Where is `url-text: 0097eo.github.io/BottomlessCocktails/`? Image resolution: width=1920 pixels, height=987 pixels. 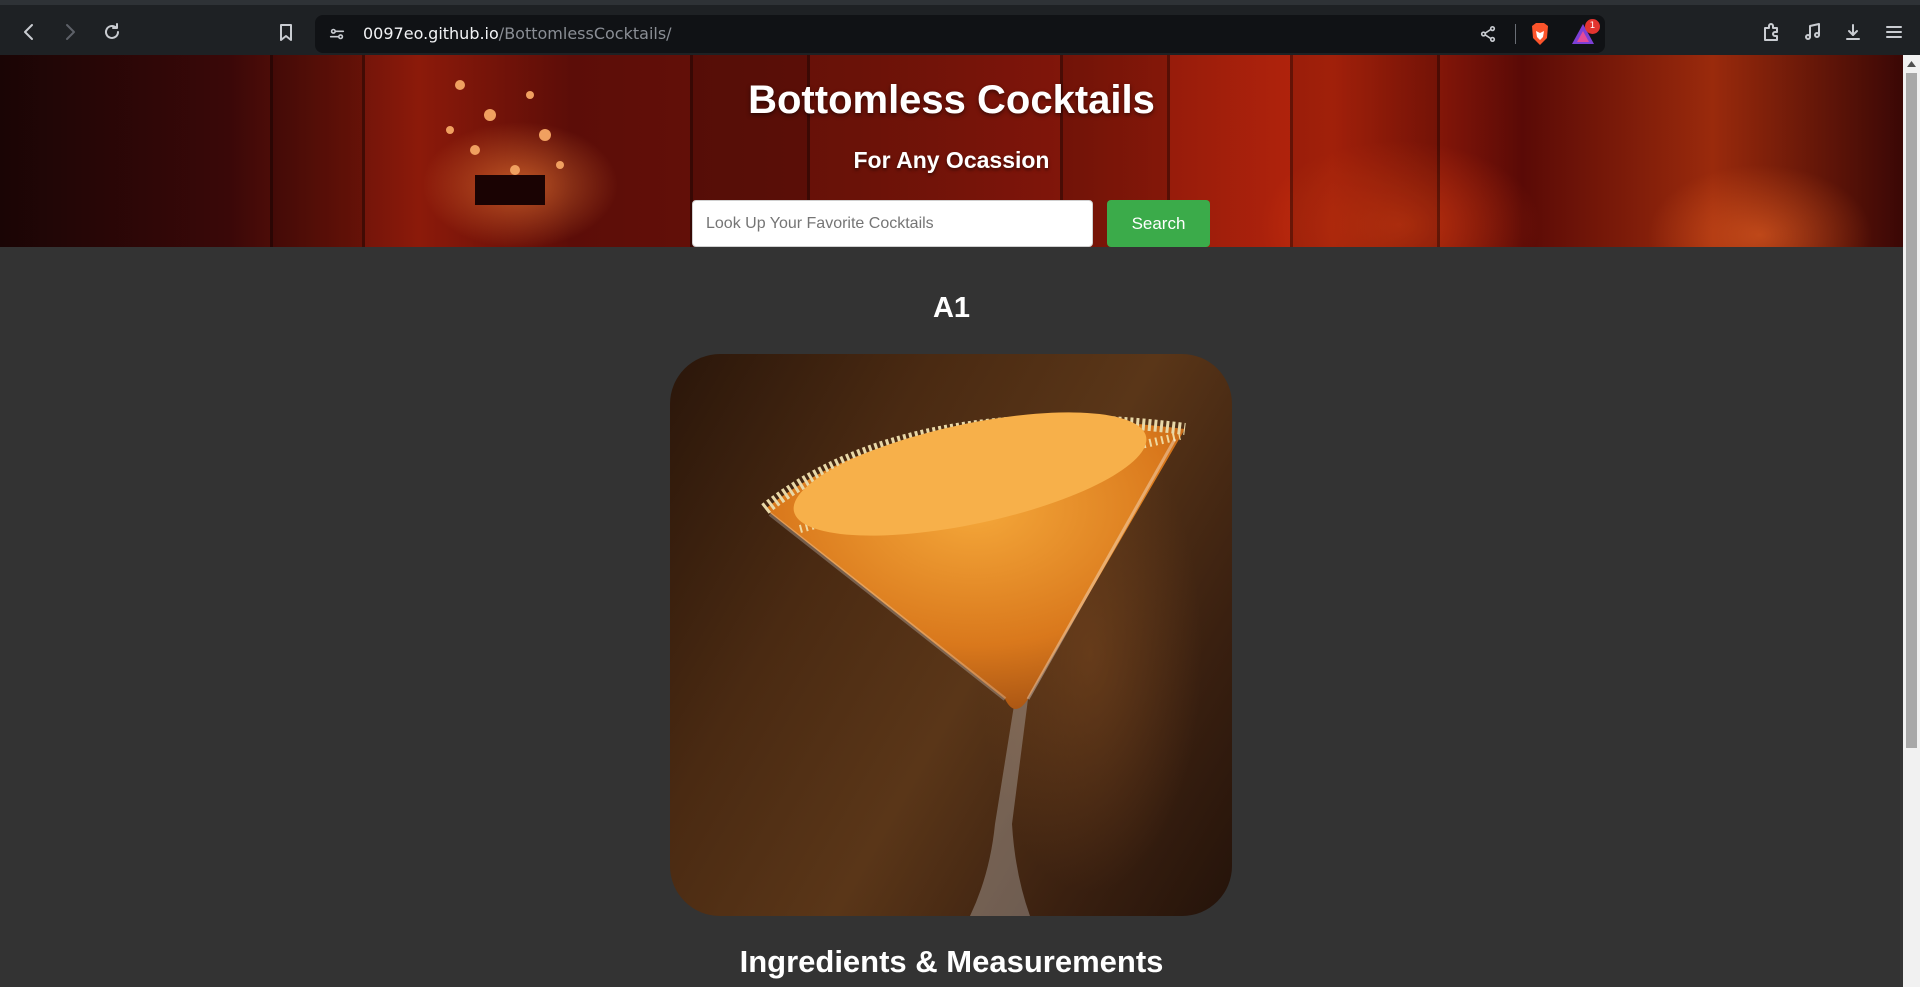 url-text: 0097eo.github.io/BottomlessCocktails/ is located at coordinates (517, 33).